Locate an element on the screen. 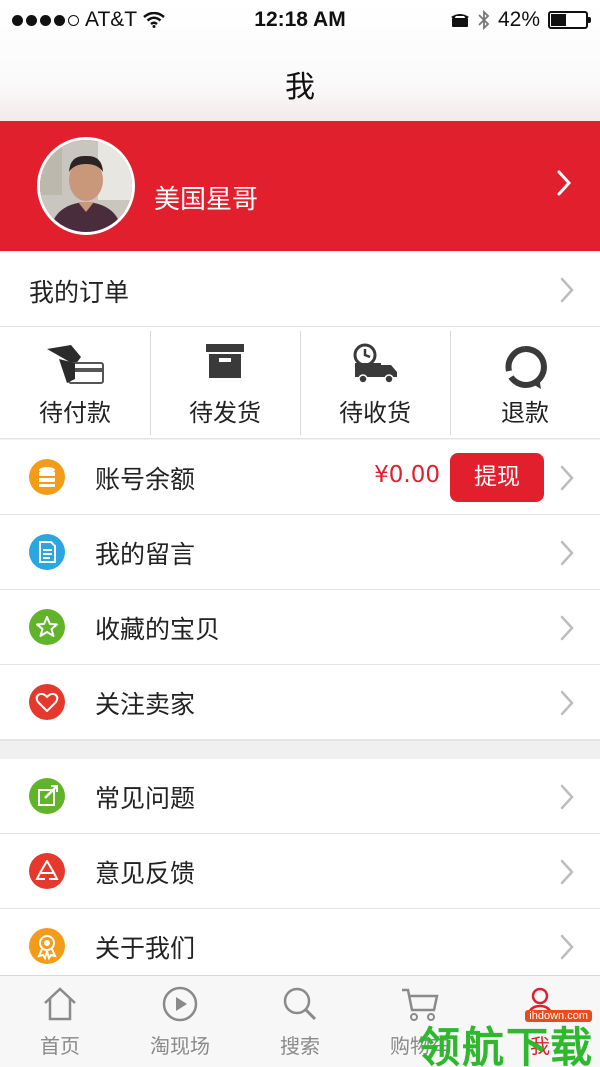 The image size is (600, 1067). order-status-grid: 待付款 待发货 待收货 退款 is located at coordinates (300, 383).